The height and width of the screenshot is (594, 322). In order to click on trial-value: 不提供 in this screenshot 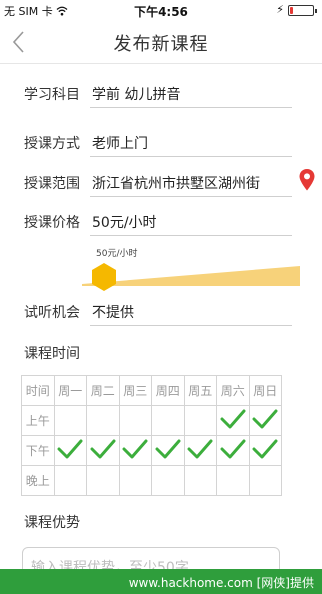, I will do `click(113, 312)`.